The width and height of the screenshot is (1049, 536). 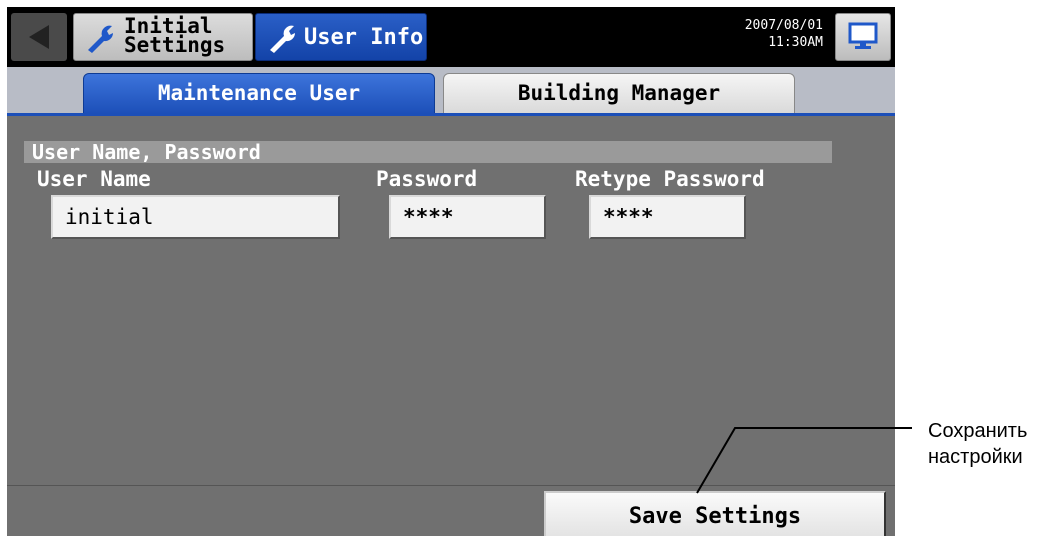 What do you see at coordinates (783, 25) in the screenshot?
I see `date-text: 2007/08/01` at bounding box center [783, 25].